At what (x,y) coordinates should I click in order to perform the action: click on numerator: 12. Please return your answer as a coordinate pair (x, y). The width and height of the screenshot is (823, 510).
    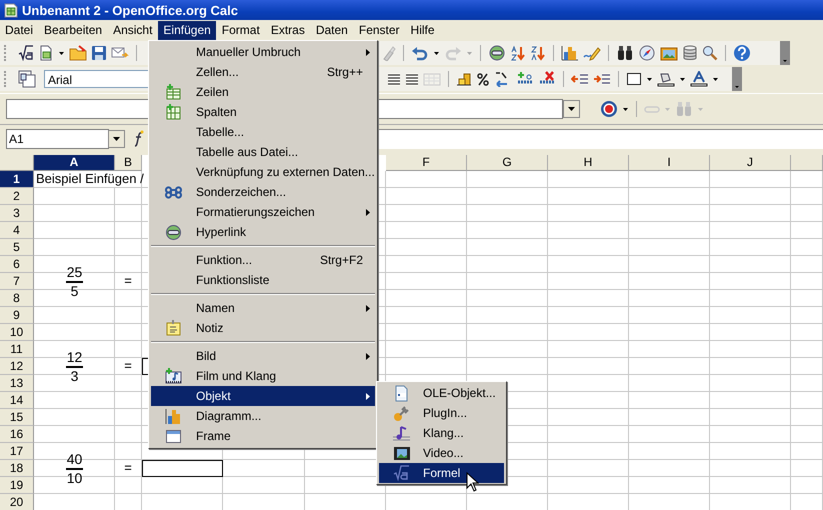
    Looking at the image, I should click on (75, 359).